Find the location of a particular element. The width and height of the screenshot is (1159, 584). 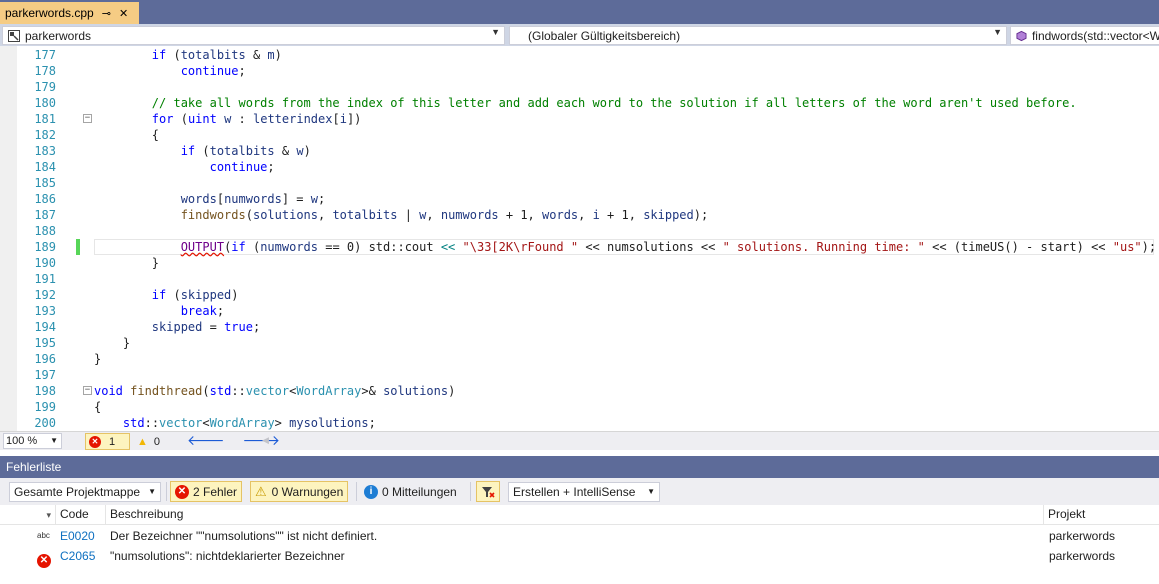

line-number: 189 is located at coordinates (45, 247).